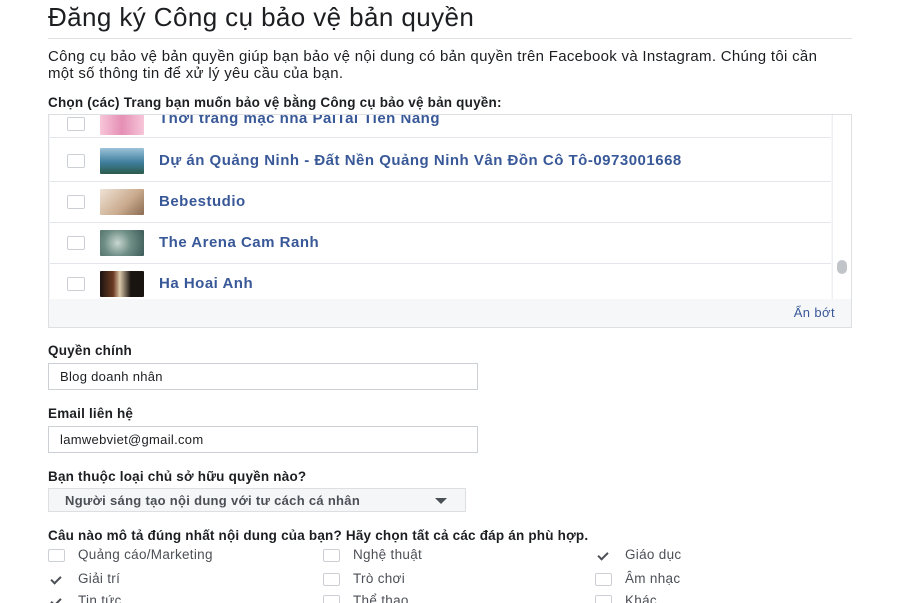  Describe the element at coordinates (440, 202) in the screenshot. I see `page-row: Bebestudio` at that location.